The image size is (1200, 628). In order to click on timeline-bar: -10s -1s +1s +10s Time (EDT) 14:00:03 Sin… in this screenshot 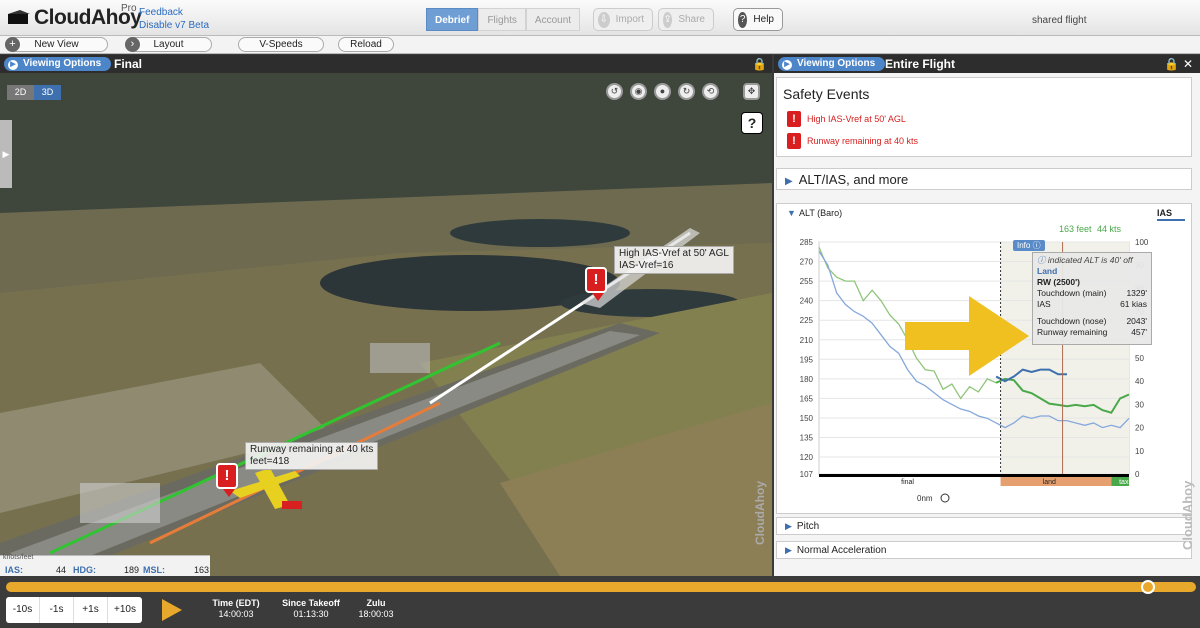, I will do `click(600, 602)`.